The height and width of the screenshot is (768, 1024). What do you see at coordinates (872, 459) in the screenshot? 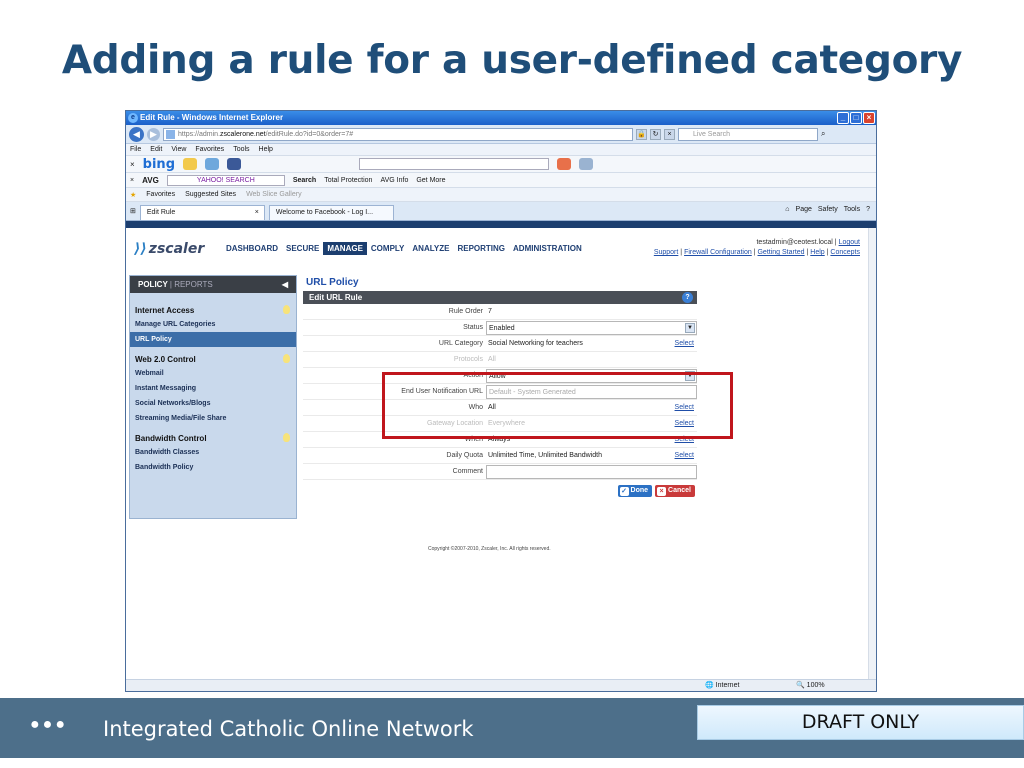
I see `vertical-scrollbar` at bounding box center [872, 459].